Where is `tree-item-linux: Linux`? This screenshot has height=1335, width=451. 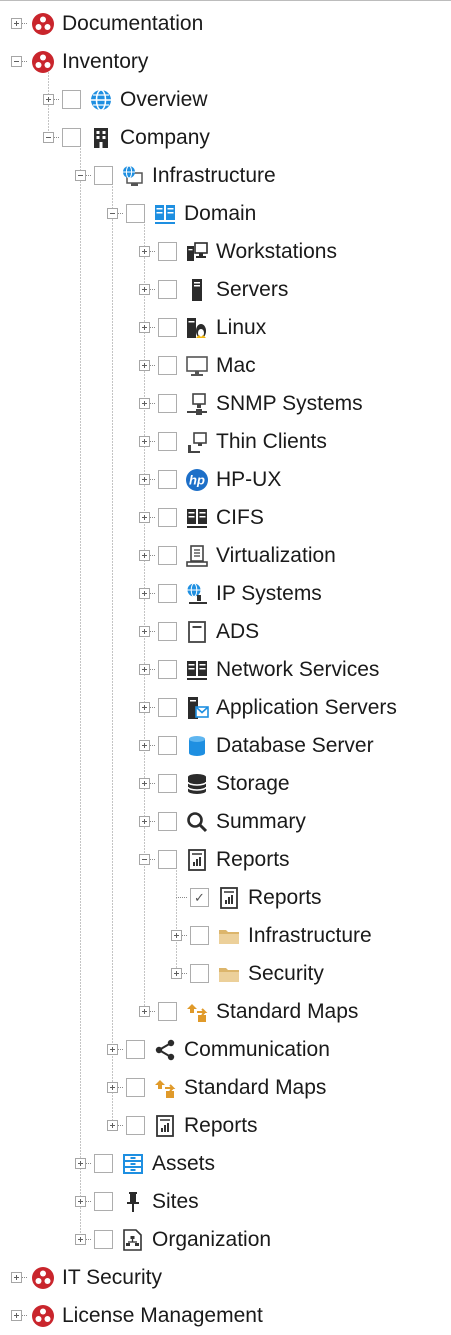
tree-item-linux: Linux is located at coordinates (225, 328).